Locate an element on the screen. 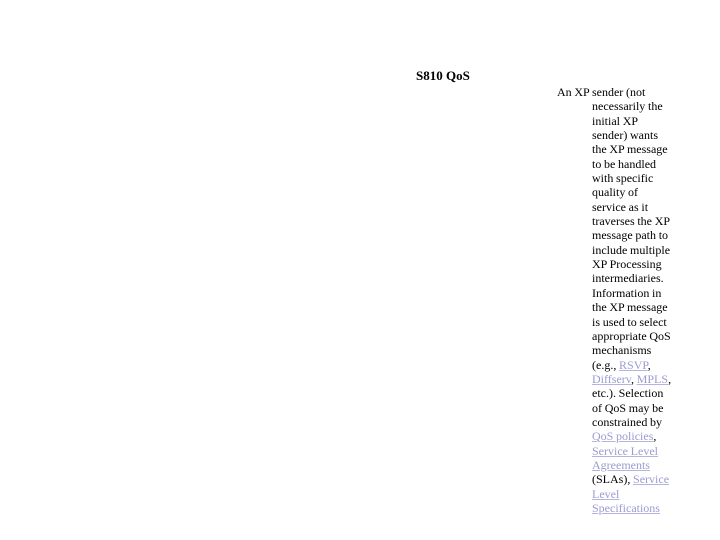 Image resolution: width=720 pixels, height=540 pixels. body-link: RSVP is located at coordinates (633, 365).